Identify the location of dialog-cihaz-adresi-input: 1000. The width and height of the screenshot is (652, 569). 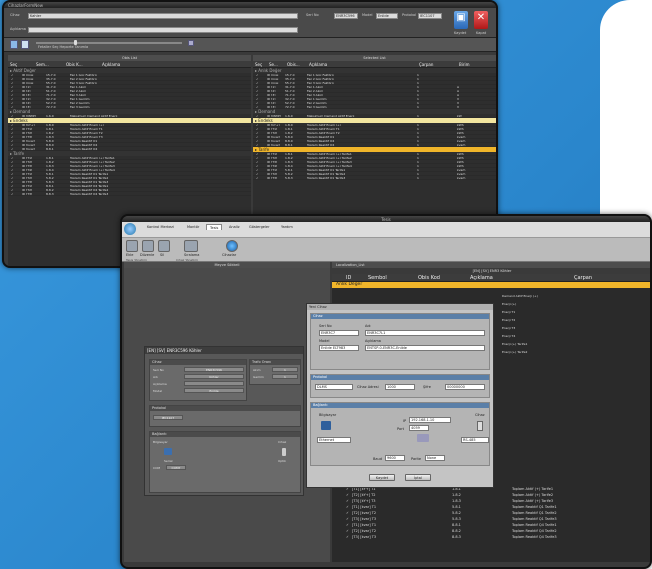
(400, 387).